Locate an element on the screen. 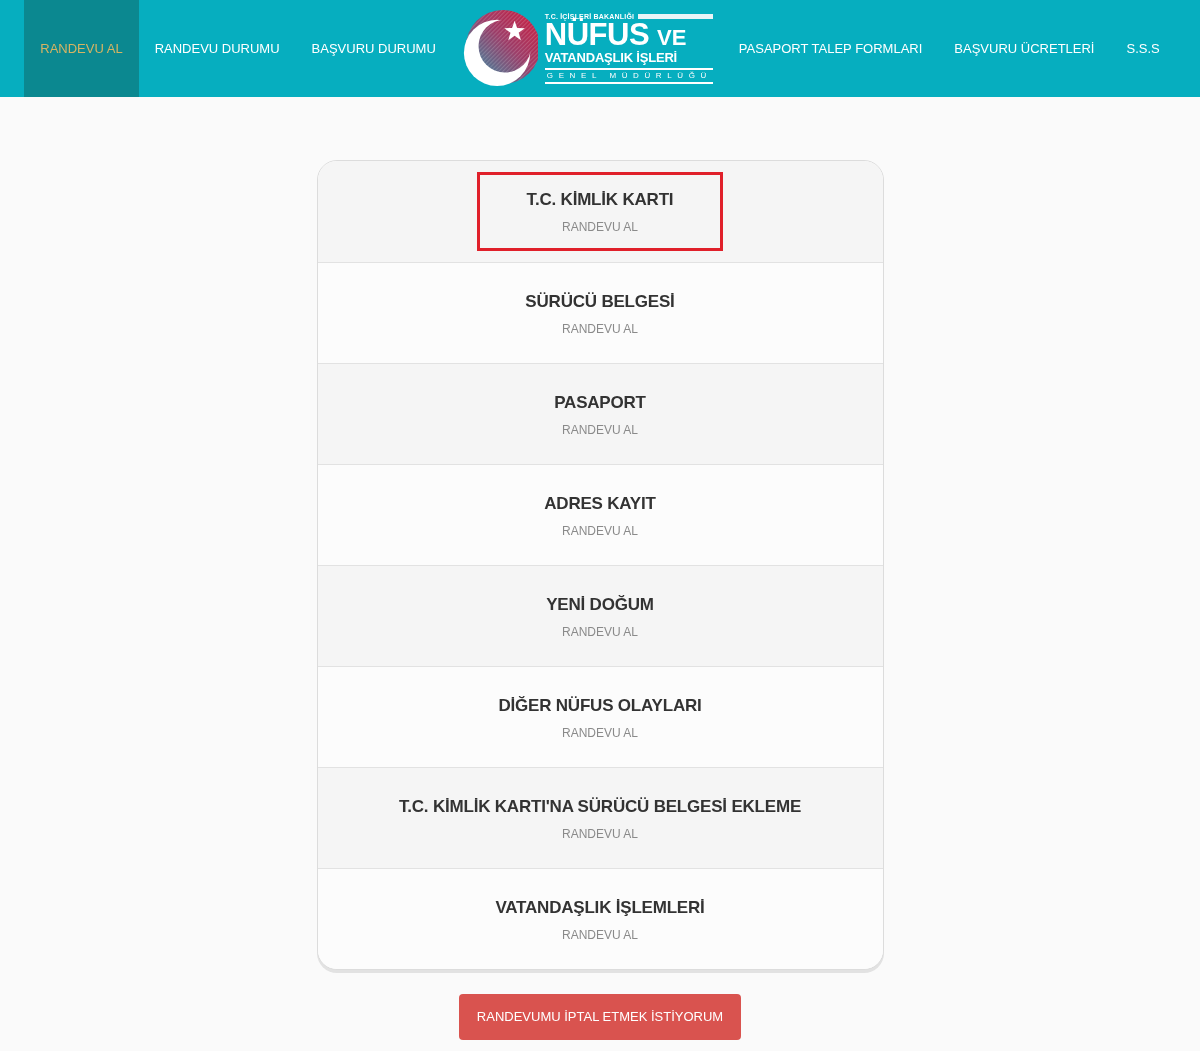 Image resolution: width=1200 pixels, height=1051 pixels. service-list-item: T.C. KİMLİK KARTI'NA SÜRÜCÜ BELGESİ EKLEME RANDEVU AL is located at coordinates (600, 817).